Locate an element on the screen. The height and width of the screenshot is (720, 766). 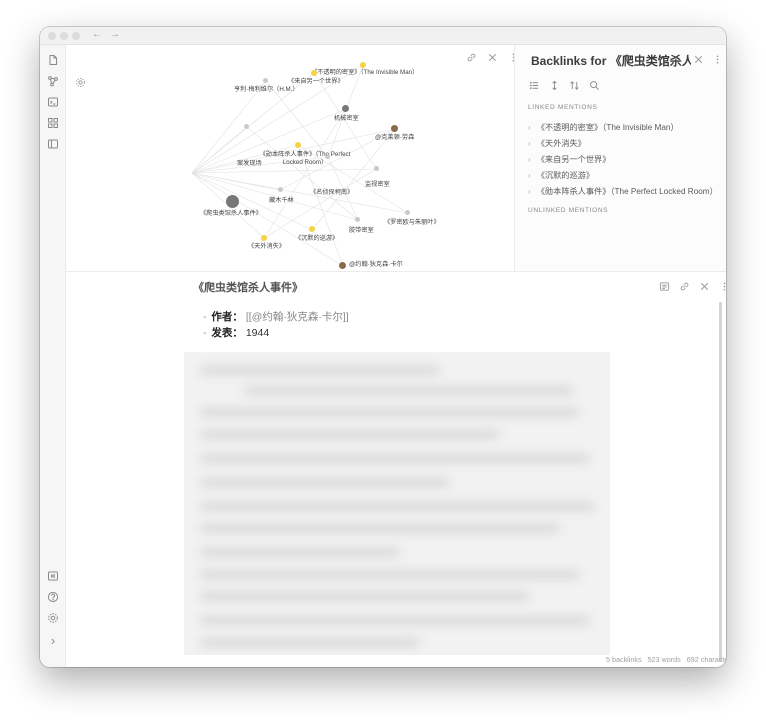
graph-node-perfect-locked-room is located at coordinates (298, 145).